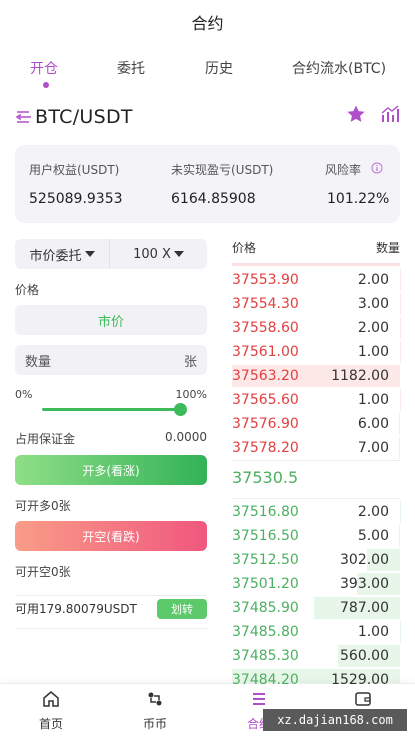 The width and height of the screenshot is (415, 736). I want to click on slider-min-label: 0%, so click(24, 394).